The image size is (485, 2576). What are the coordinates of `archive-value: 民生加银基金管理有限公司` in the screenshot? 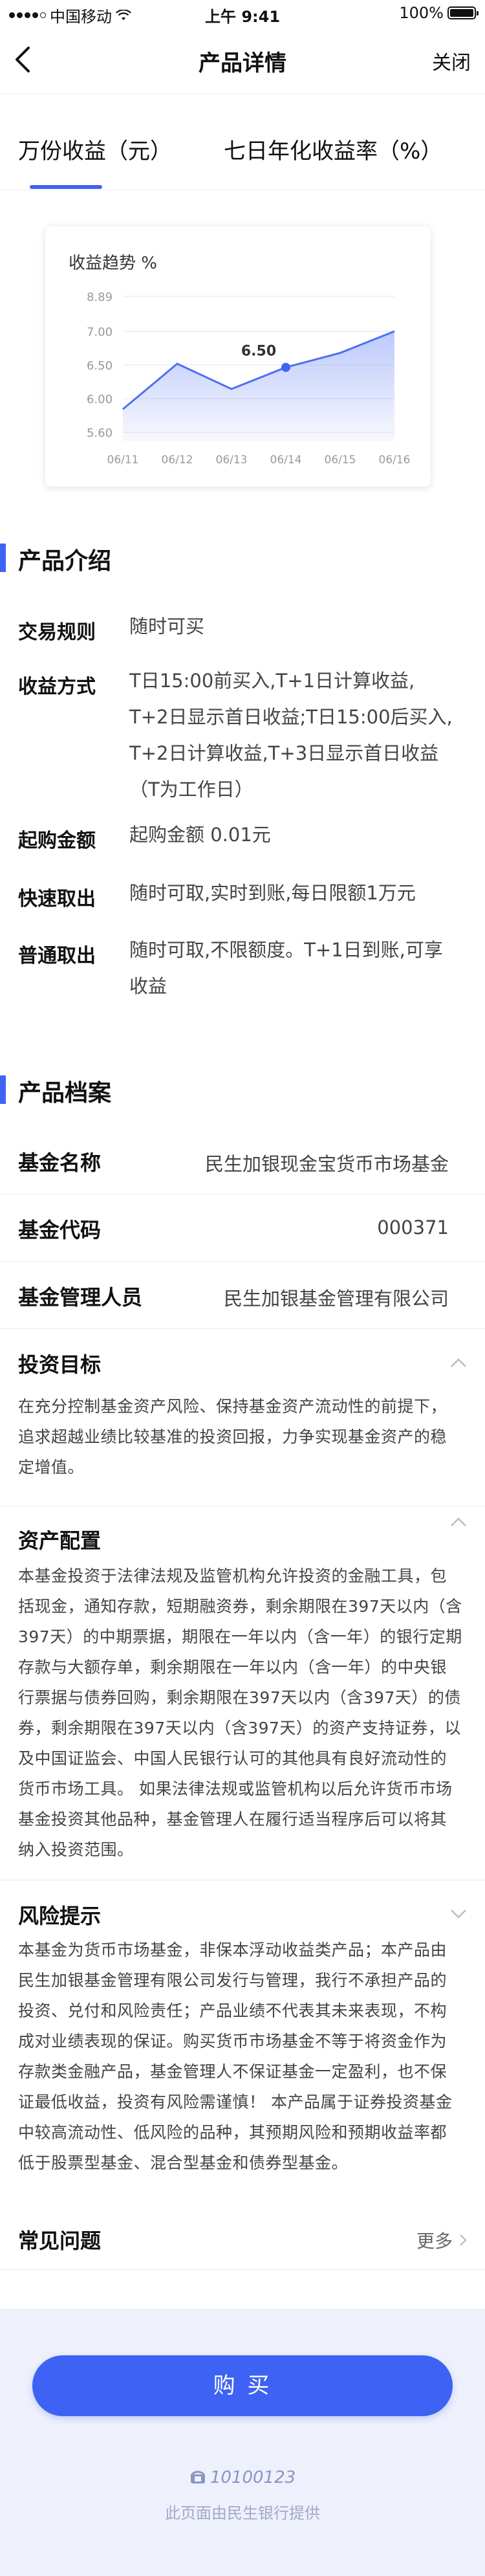 It's located at (336, 1299).